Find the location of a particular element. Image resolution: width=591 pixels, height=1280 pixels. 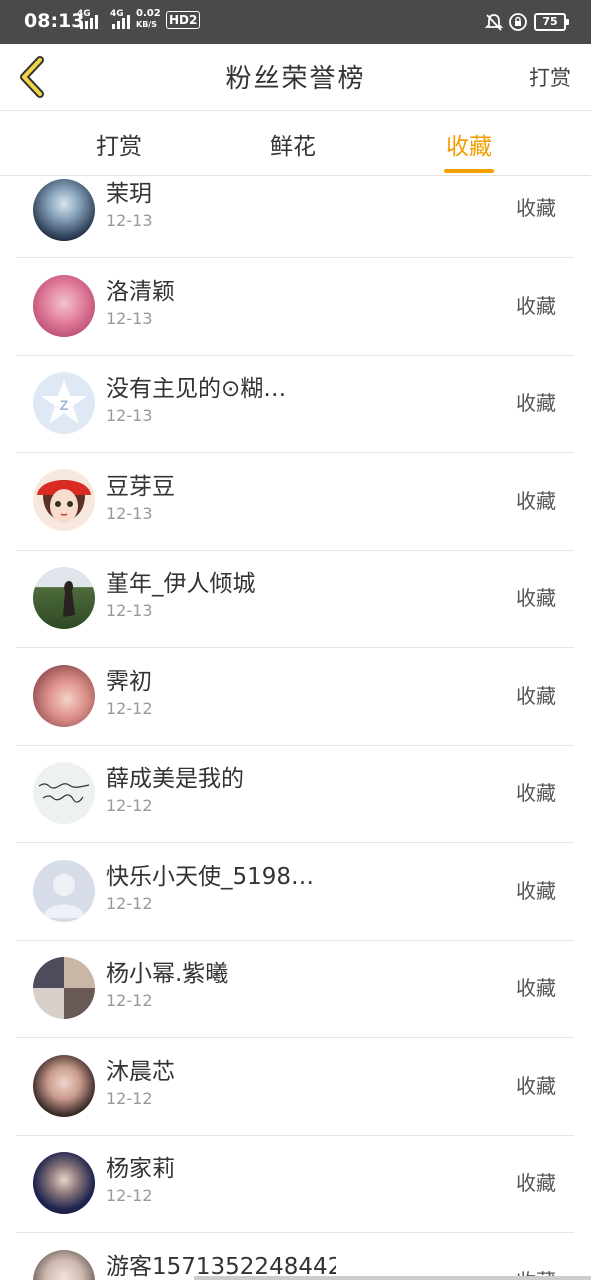

tab-favorites: 收藏 is located at coordinates (469, 150).